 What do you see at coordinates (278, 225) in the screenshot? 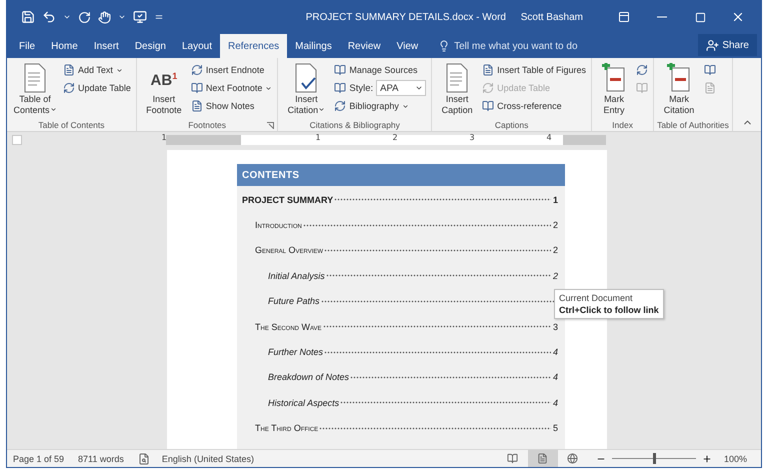
I see `toc-entry: Introduction` at bounding box center [278, 225].